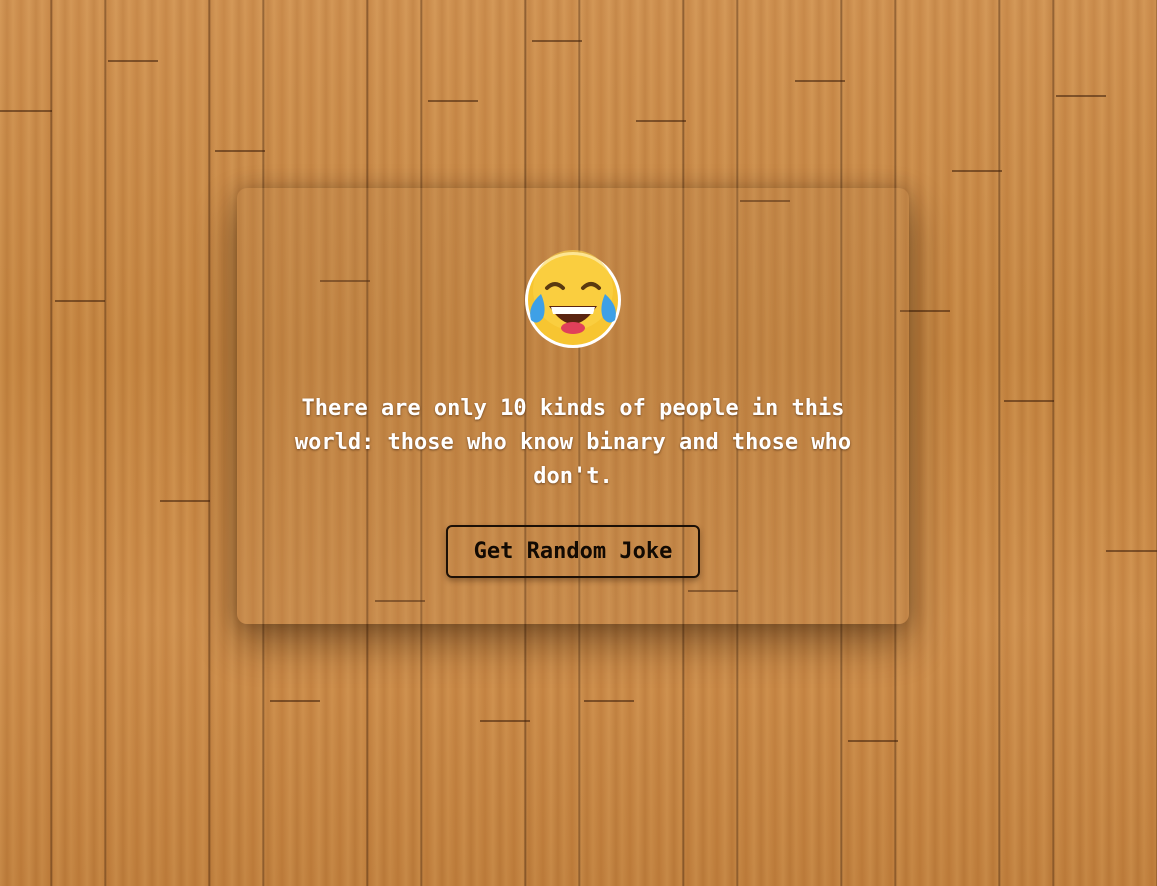 The image size is (1157, 886). I want to click on get-random-joke-button: Get Random Joke, so click(573, 551).